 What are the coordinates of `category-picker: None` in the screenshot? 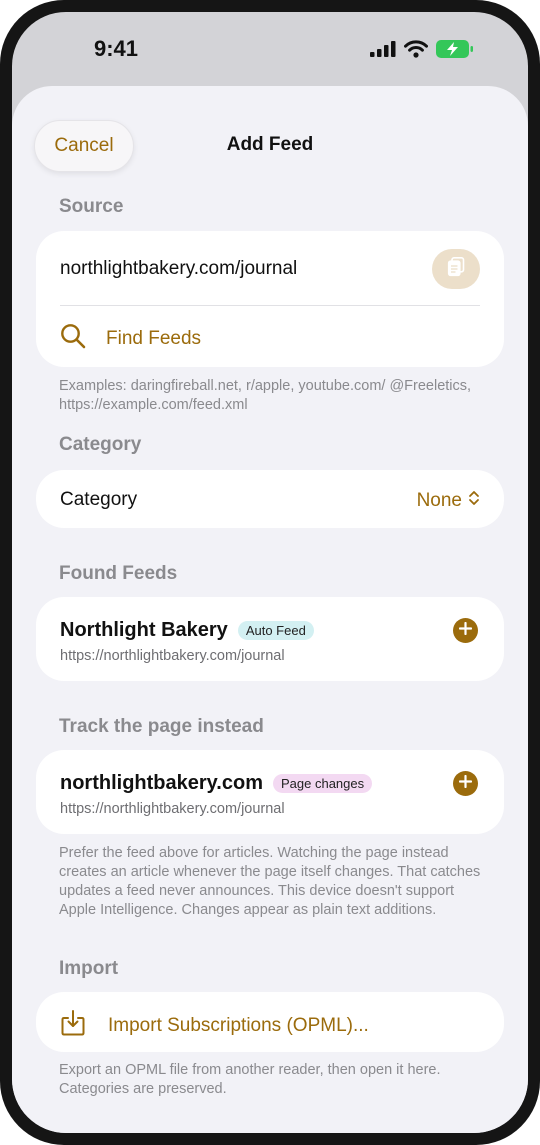 It's located at (448, 501).